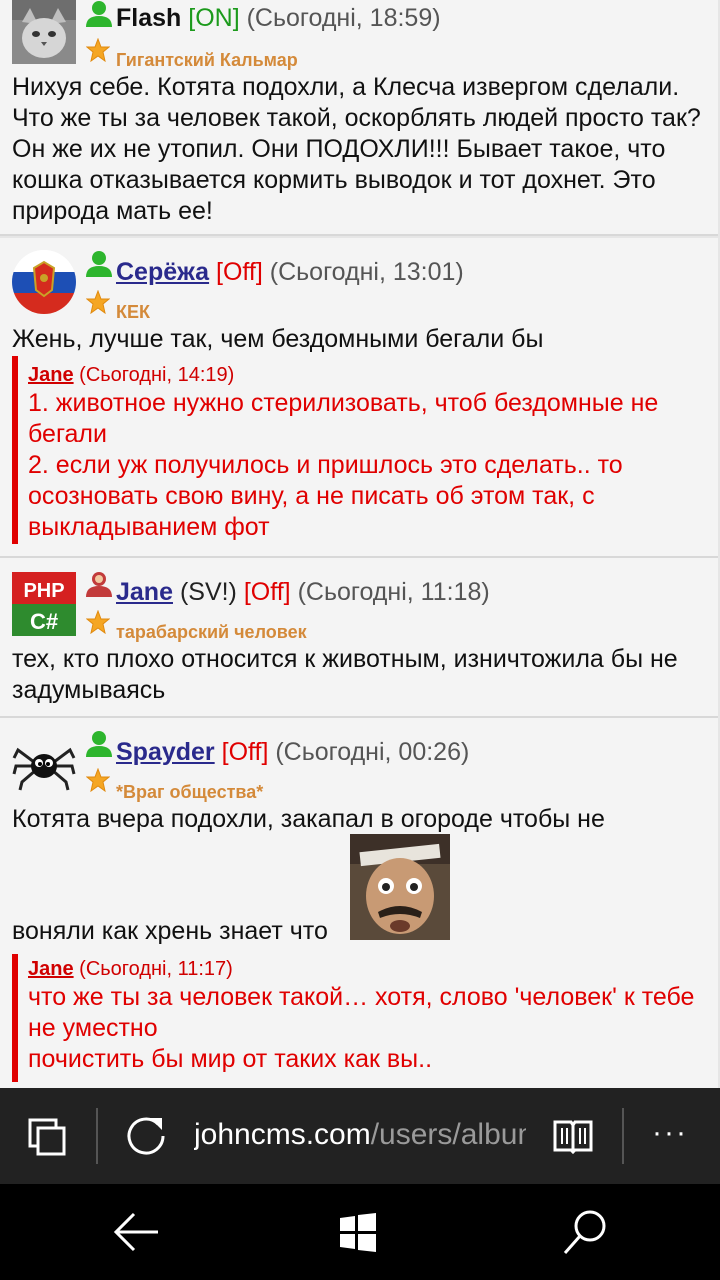 The height and width of the screenshot is (1280, 720). What do you see at coordinates (156, 969) in the screenshot?
I see `reply-time: (Сьогодні, 11:17)` at bounding box center [156, 969].